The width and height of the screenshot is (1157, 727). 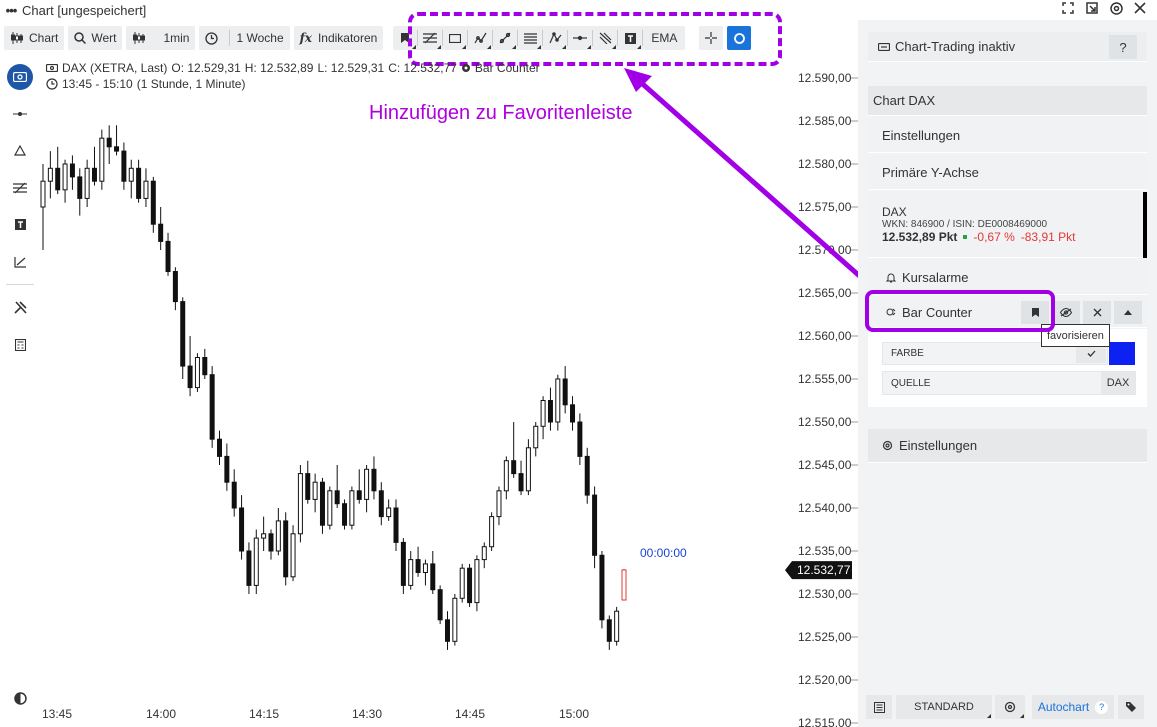 I want to click on dax-name: DAX, so click(x=894, y=212).